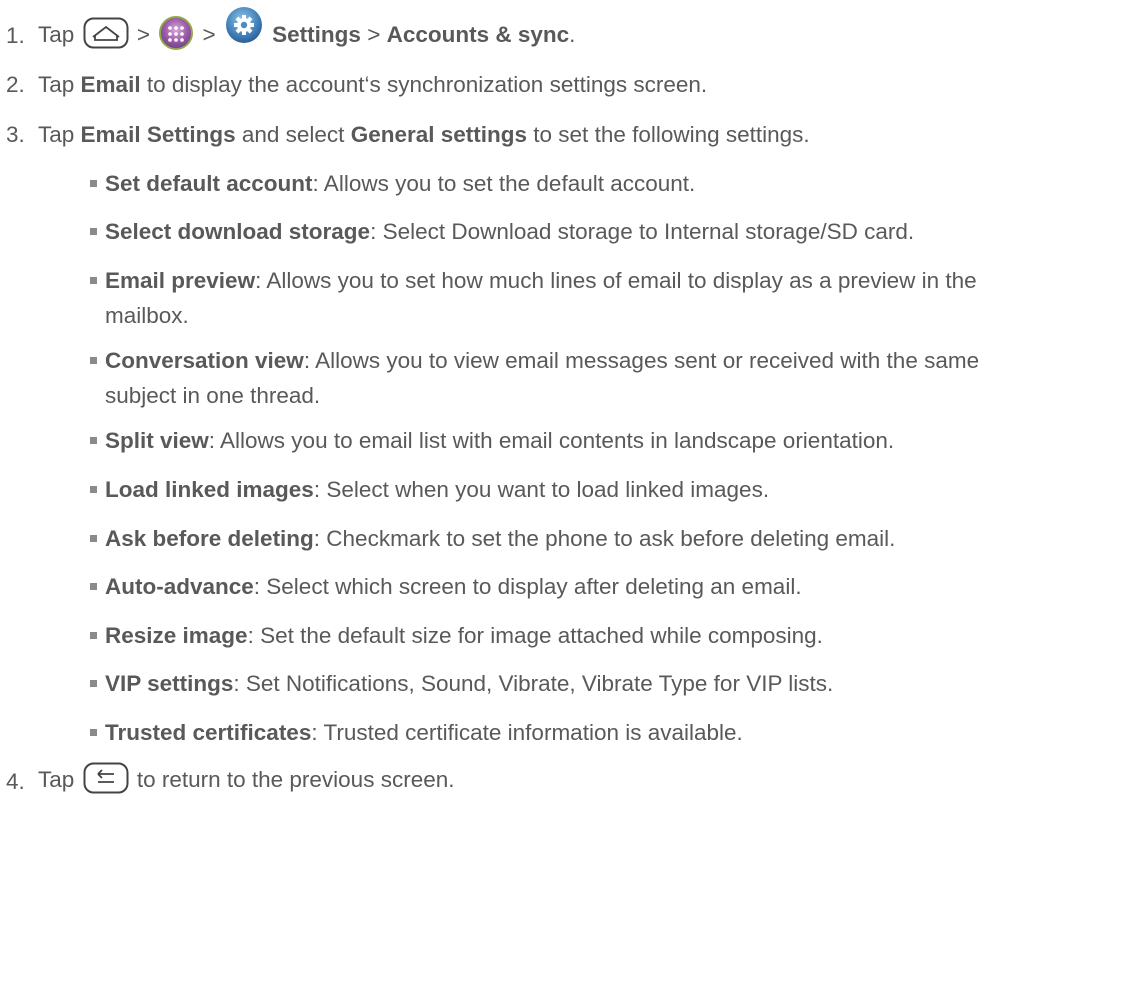  What do you see at coordinates (15, 84) in the screenshot?
I see `step-number: 2.` at bounding box center [15, 84].